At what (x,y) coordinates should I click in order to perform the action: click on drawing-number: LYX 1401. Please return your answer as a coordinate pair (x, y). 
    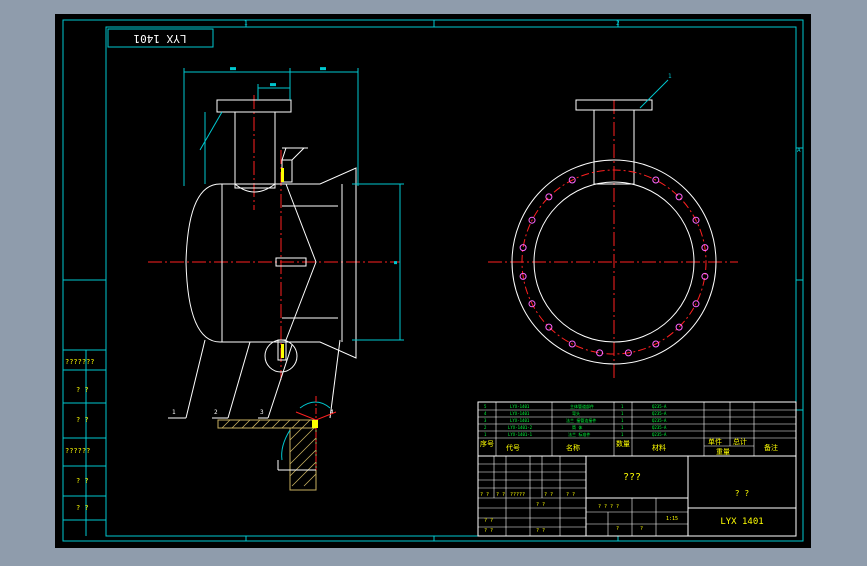
    Looking at the image, I should click on (741, 522).